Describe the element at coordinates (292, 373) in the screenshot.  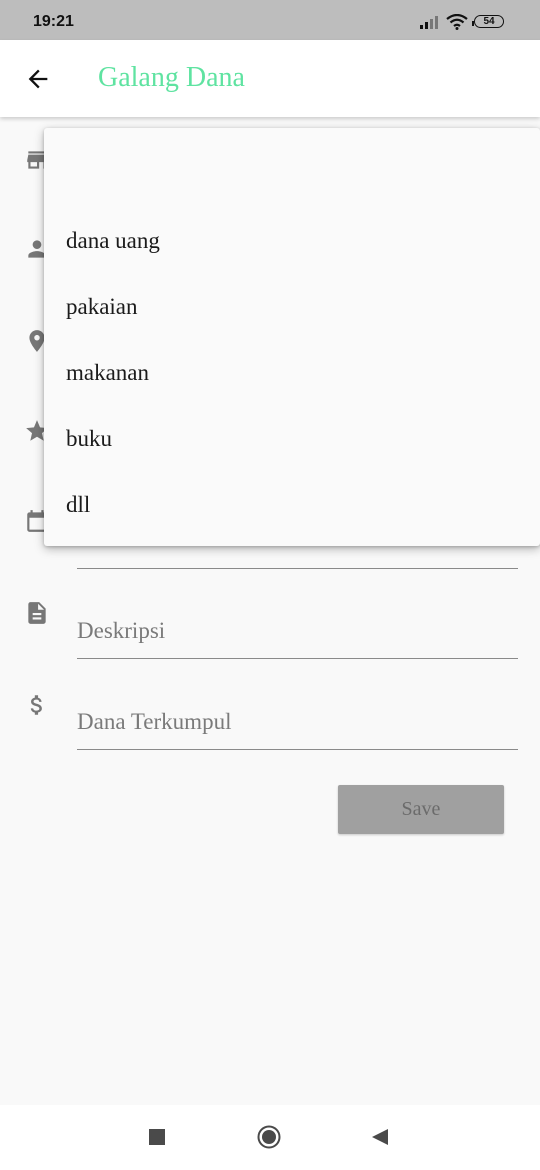
I see `dropdown-item-makanan: makanan` at that location.